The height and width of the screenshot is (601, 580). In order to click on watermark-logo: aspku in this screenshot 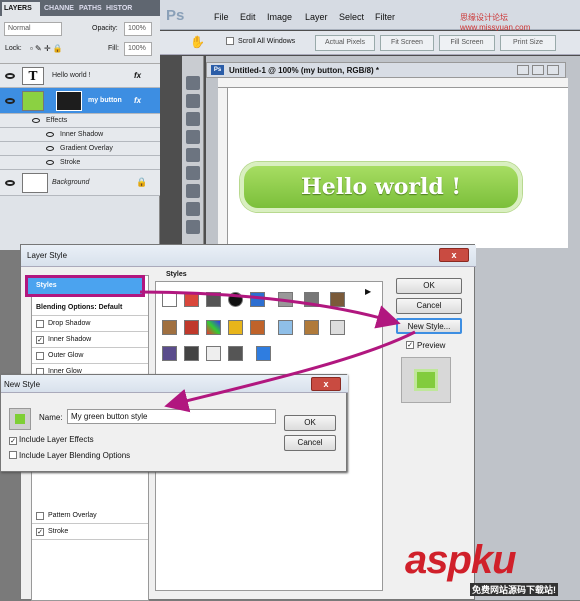, I will do `click(461, 560)`.